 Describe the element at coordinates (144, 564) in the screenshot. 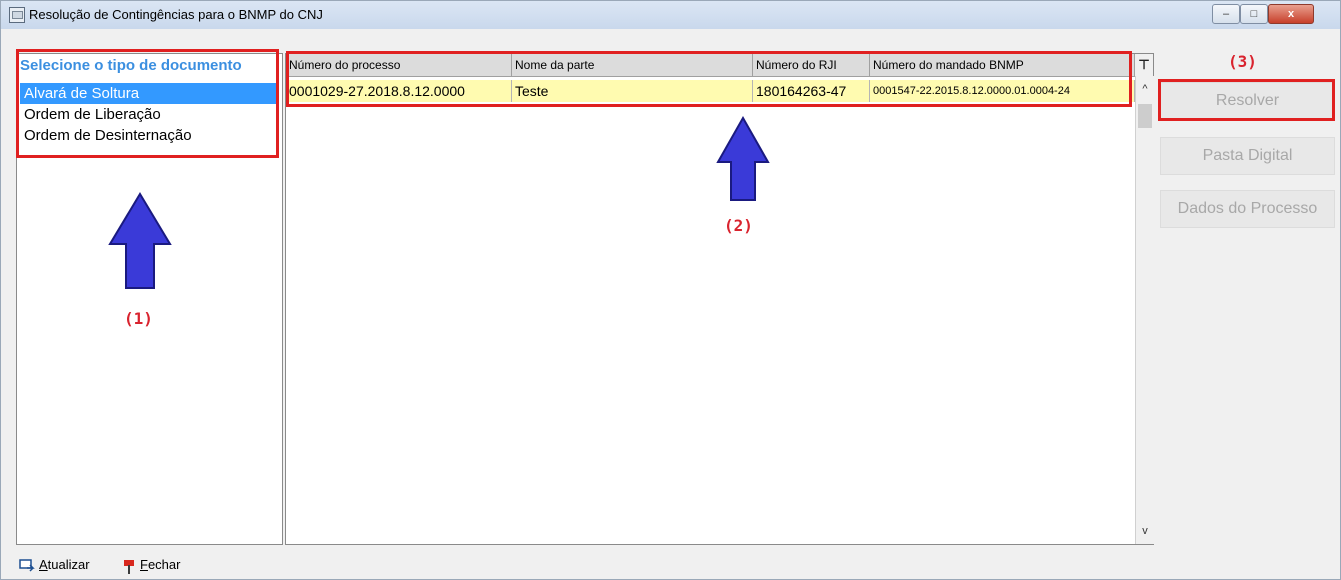

I see `close-accelerator: F` at that location.